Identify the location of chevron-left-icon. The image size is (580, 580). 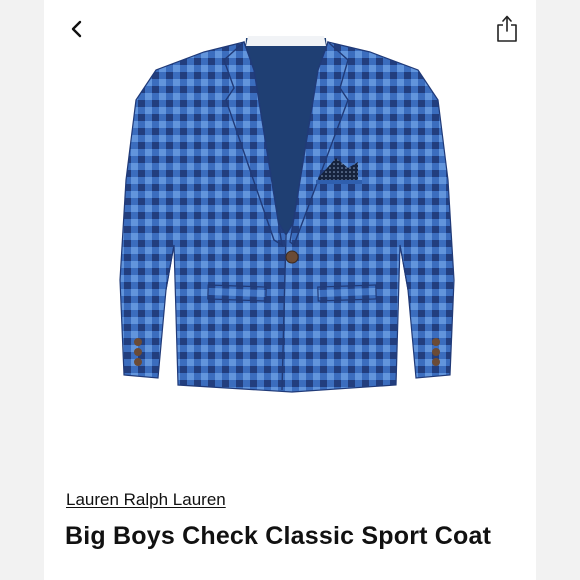
(76, 29).